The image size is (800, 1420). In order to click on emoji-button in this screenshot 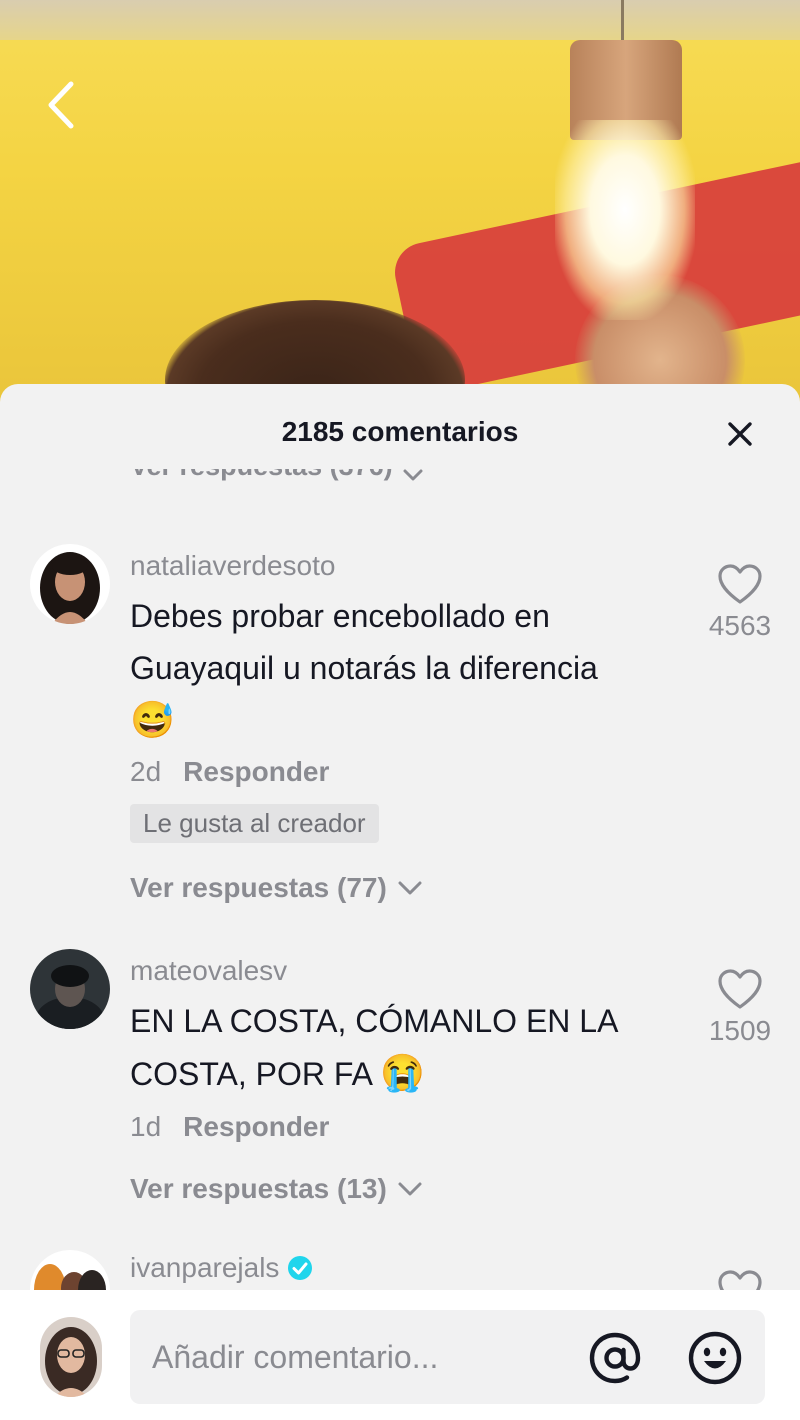, I will do `click(715, 1358)`.